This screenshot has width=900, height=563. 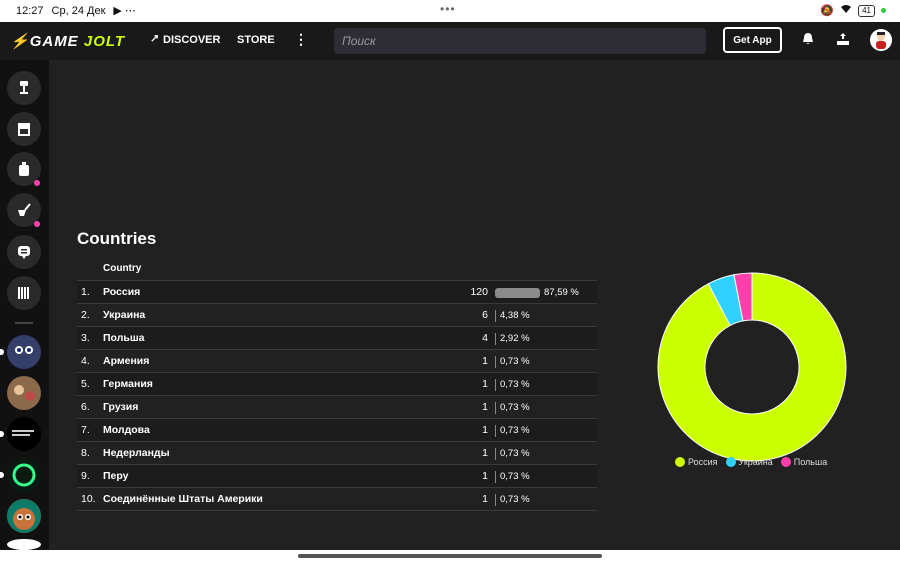 I want to click on legend-label: Польша, so click(x=810, y=462).